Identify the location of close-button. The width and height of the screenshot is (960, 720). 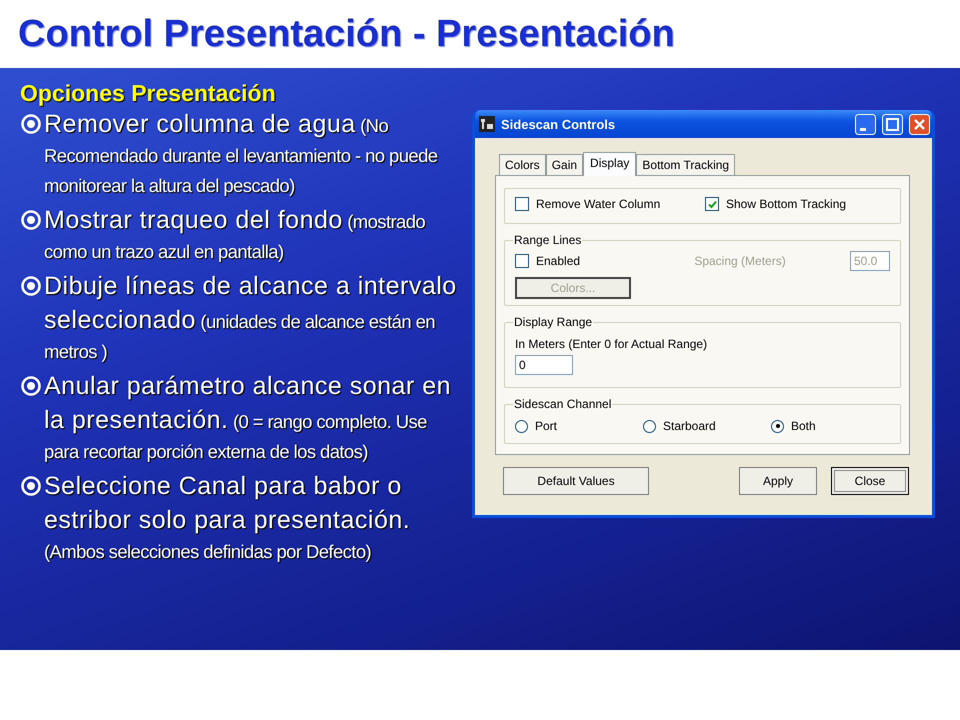
(919, 124).